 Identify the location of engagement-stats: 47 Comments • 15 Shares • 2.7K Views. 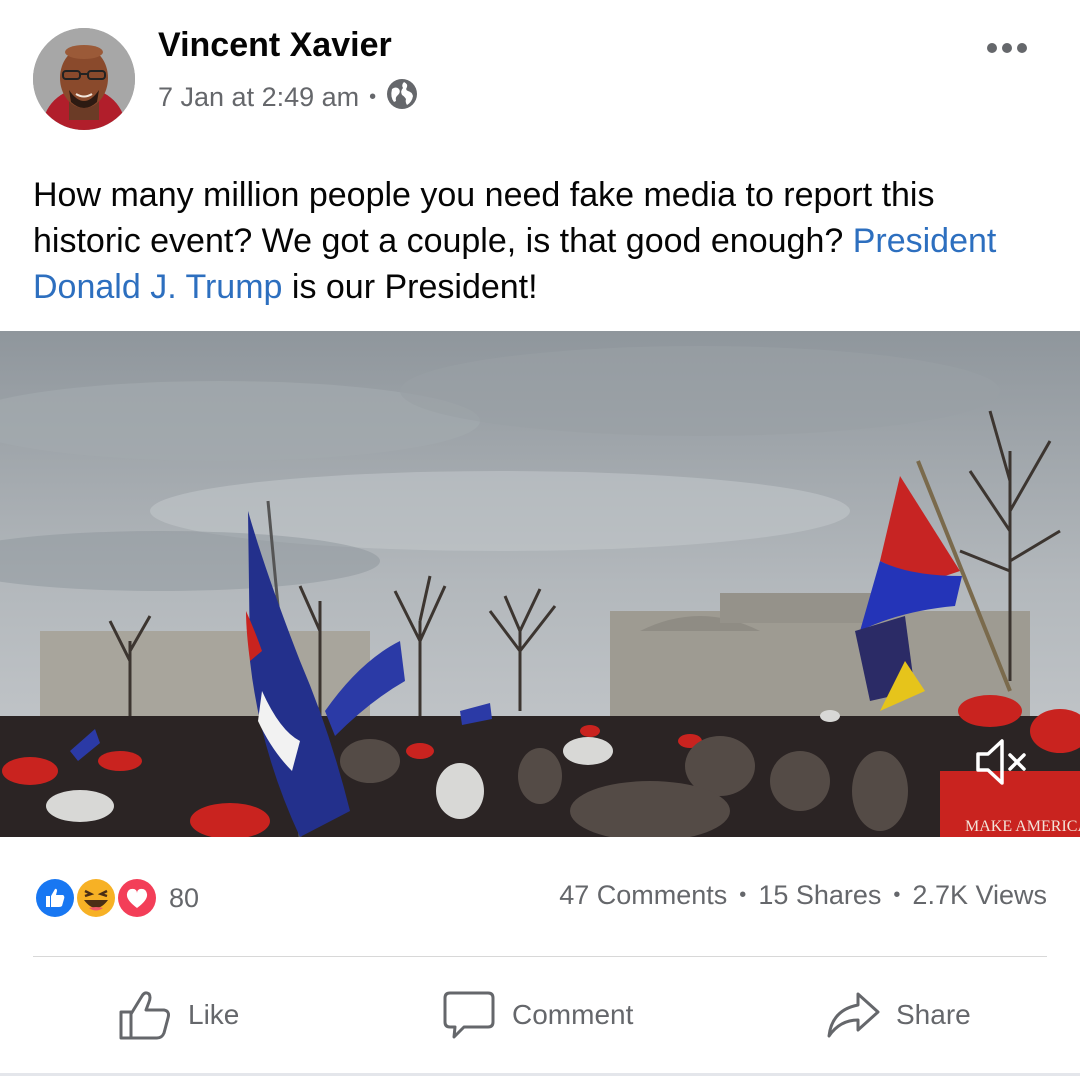
(803, 895).